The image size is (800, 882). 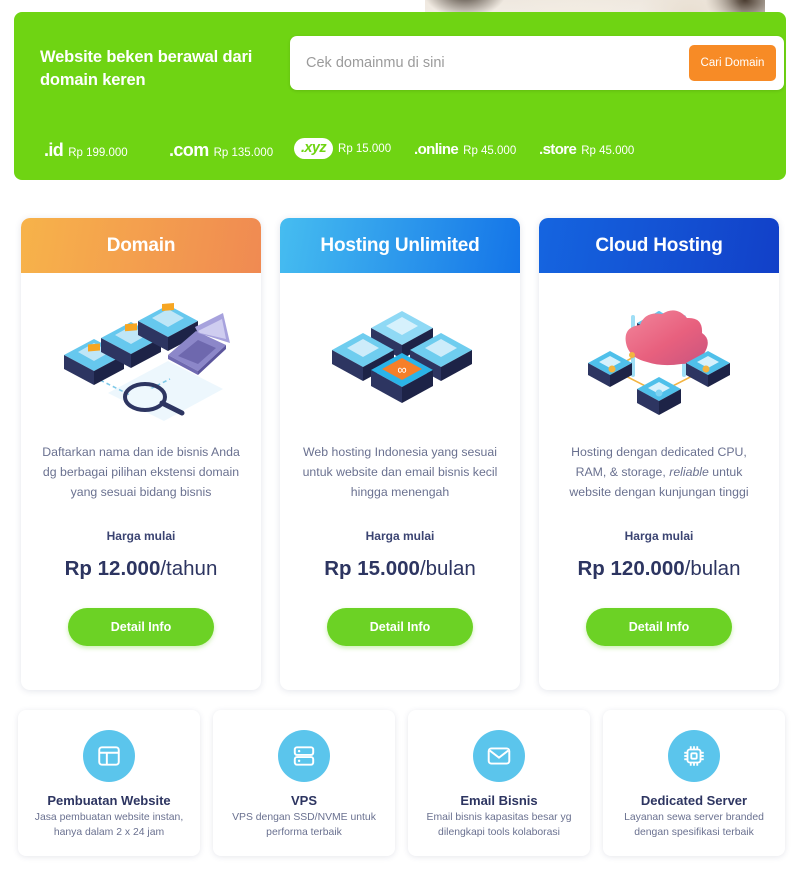 What do you see at coordinates (304, 756) in the screenshot?
I see `server-icon` at bounding box center [304, 756].